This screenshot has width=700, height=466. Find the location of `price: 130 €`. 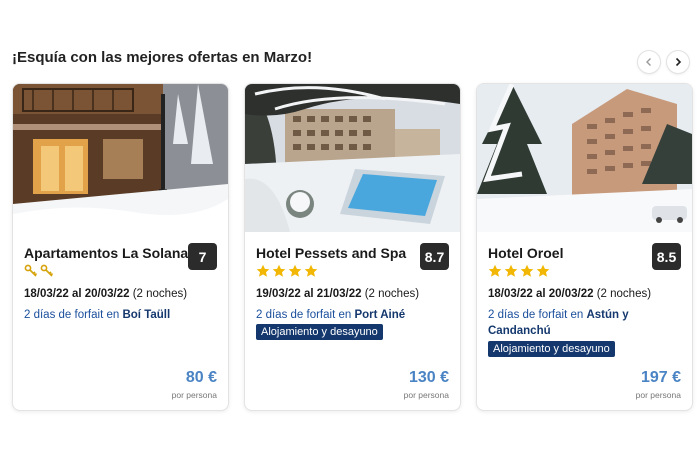

price: 130 € is located at coordinates (428, 377).